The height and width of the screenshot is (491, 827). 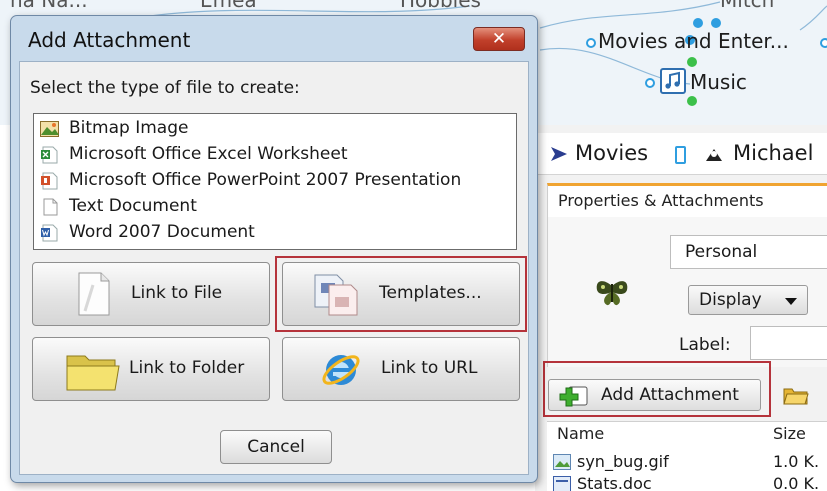 I want to click on list-item-label: Microsoft Office Excel Worksheet, so click(x=208, y=154).